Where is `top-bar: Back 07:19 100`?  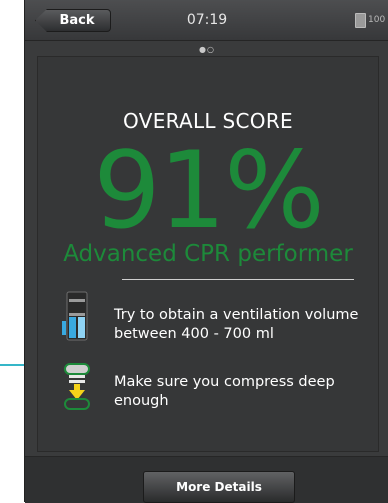
top-bar: Back 07:19 100 is located at coordinates (206, 20).